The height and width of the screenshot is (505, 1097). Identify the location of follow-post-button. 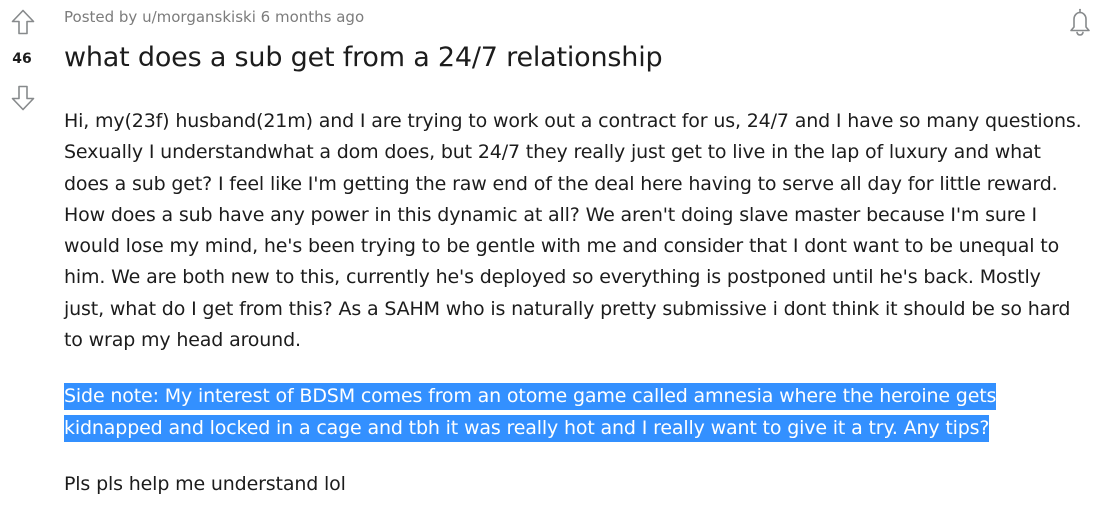
(1080, 22).